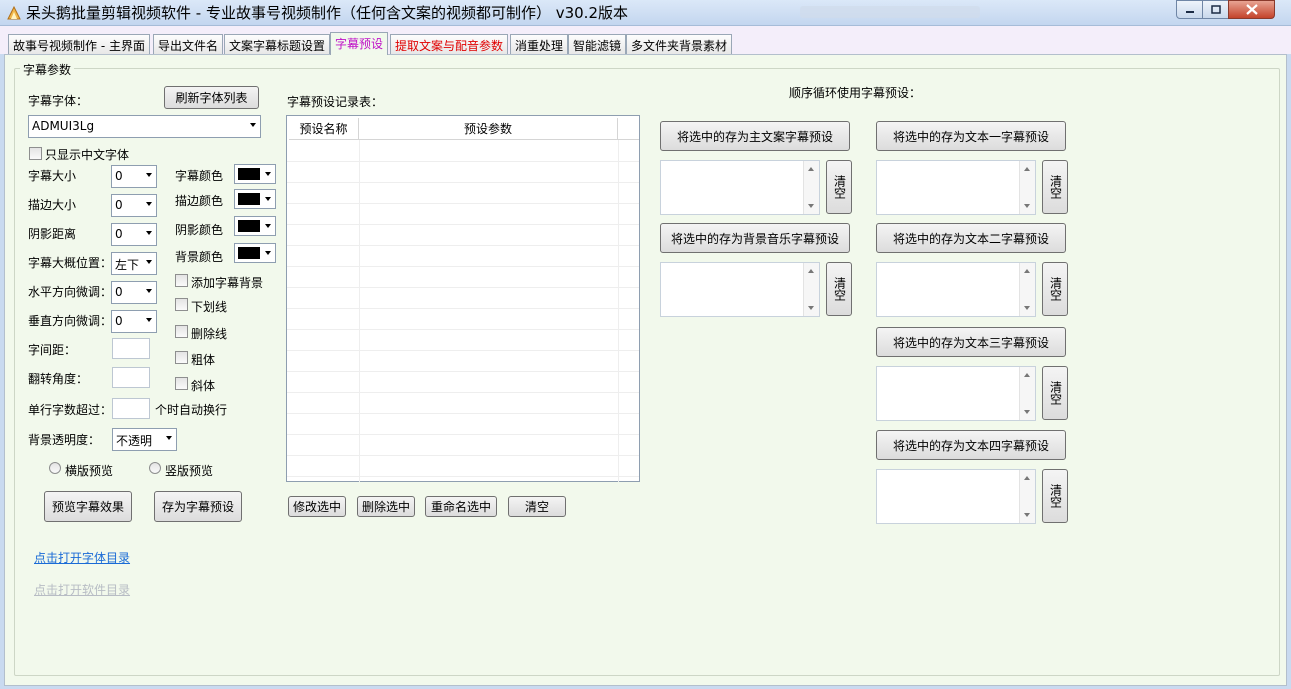 This screenshot has height=689, width=1291. I want to click on v-adjust-select: 0, so click(134, 321).